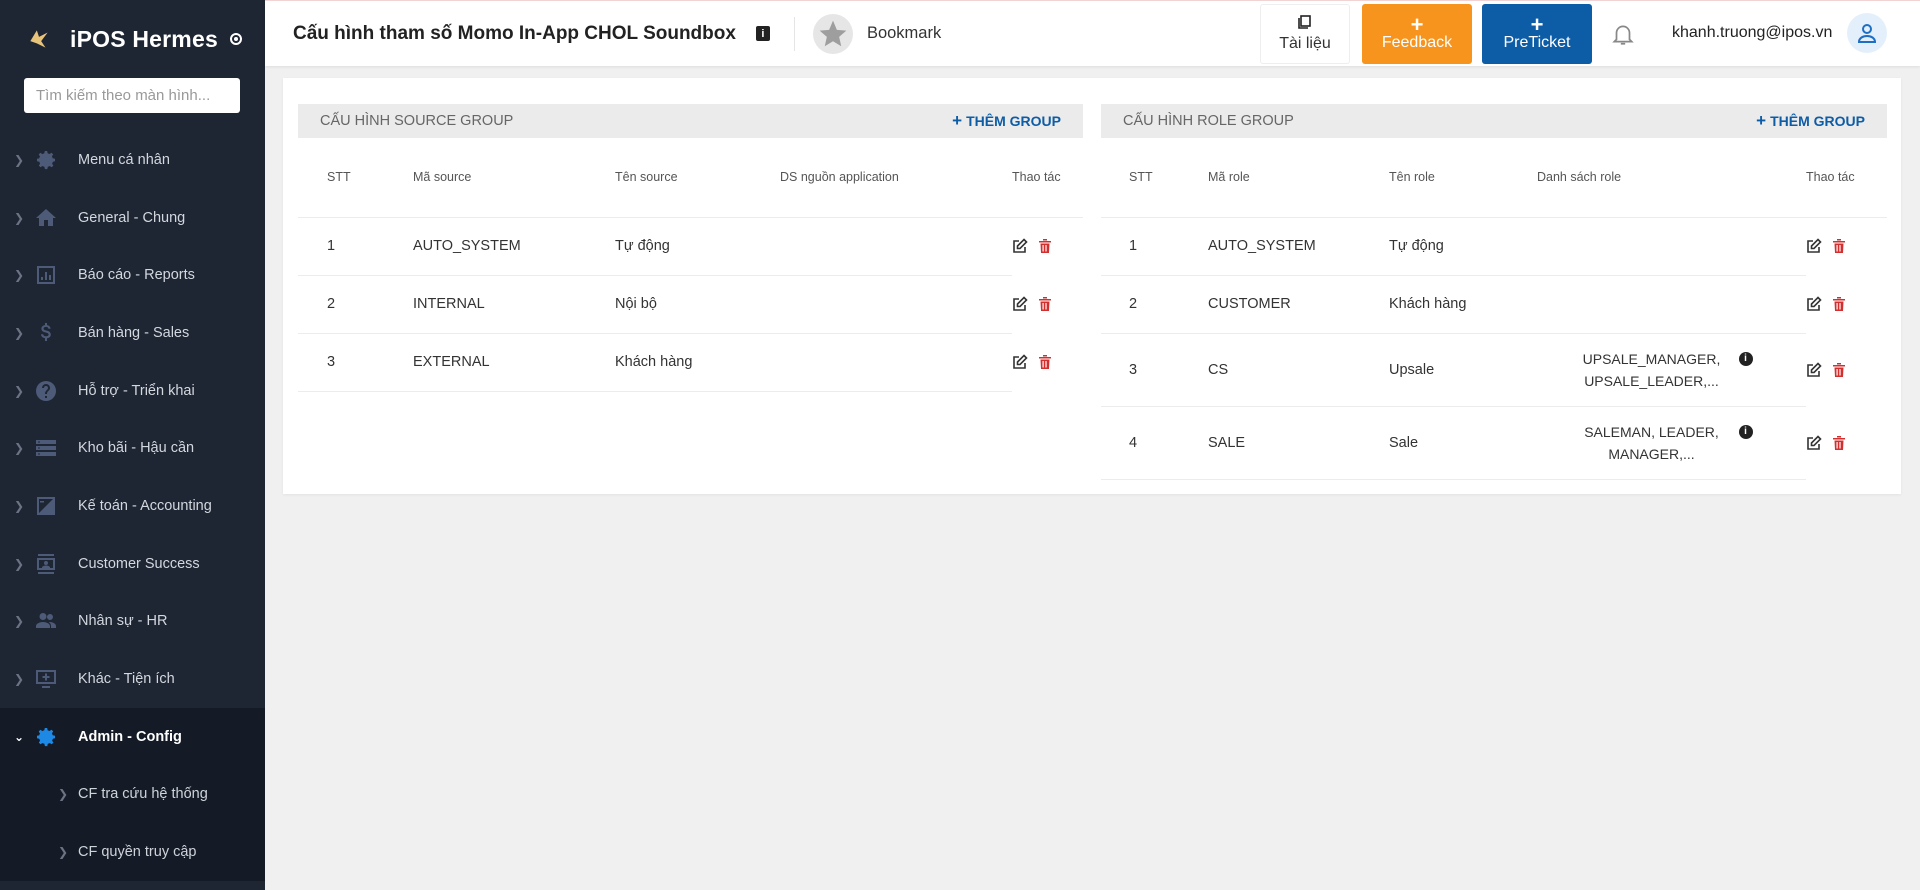  Describe the element at coordinates (132, 160) in the screenshot. I see `sidebar-item-personal-menu: ❯ Menu cá nhân` at that location.